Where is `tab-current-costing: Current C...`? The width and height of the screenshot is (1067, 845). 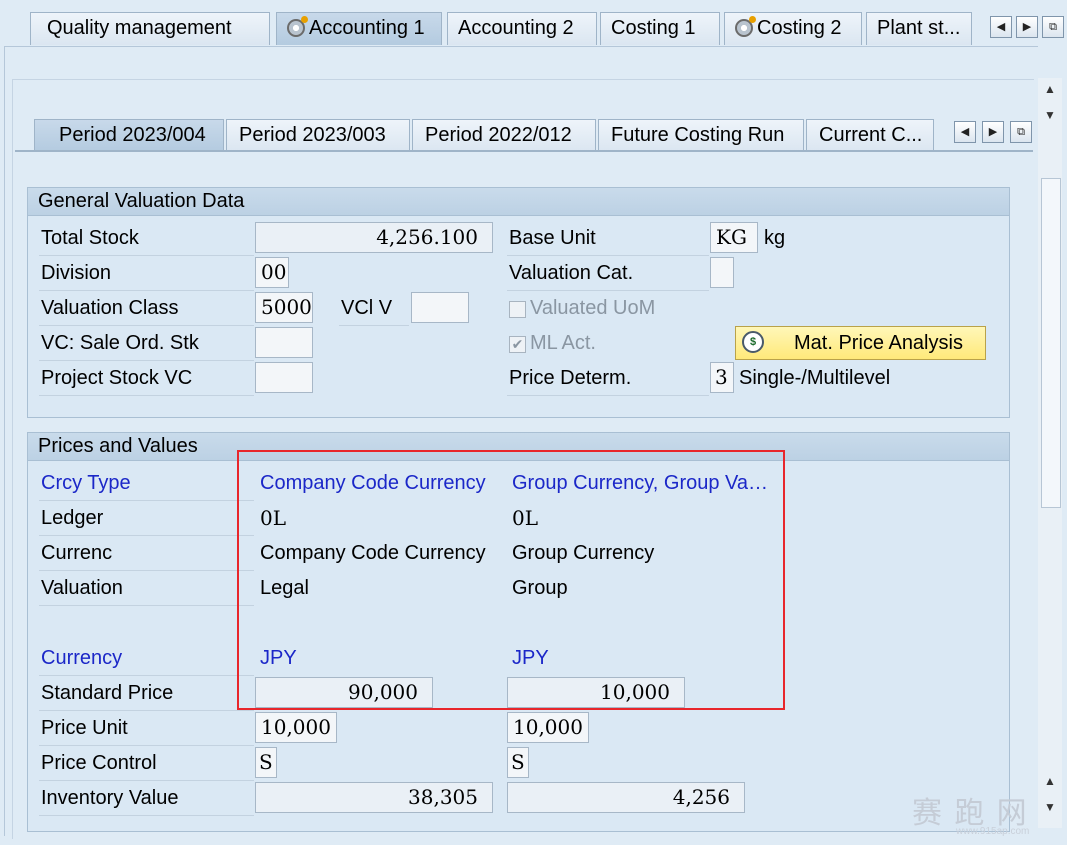
tab-current-costing: Current C... is located at coordinates (870, 135).